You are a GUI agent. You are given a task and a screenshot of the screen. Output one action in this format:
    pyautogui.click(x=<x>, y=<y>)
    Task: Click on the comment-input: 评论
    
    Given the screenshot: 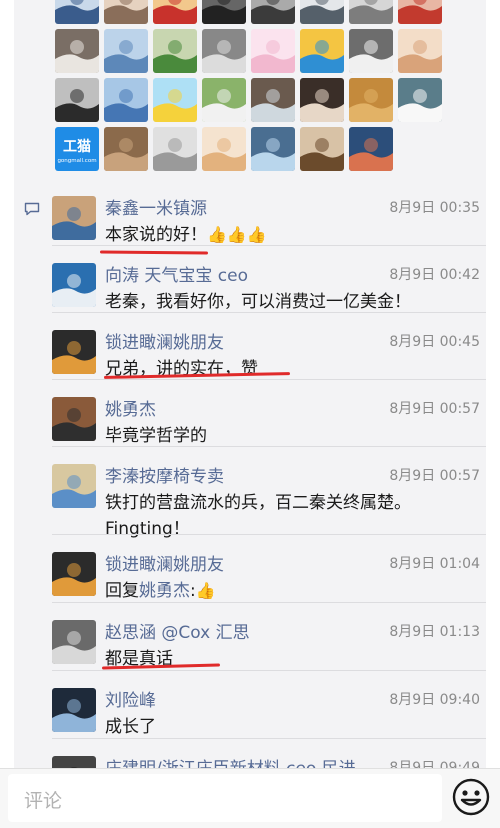 What is the action you would take?
    pyautogui.click(x=225, y=798)
    